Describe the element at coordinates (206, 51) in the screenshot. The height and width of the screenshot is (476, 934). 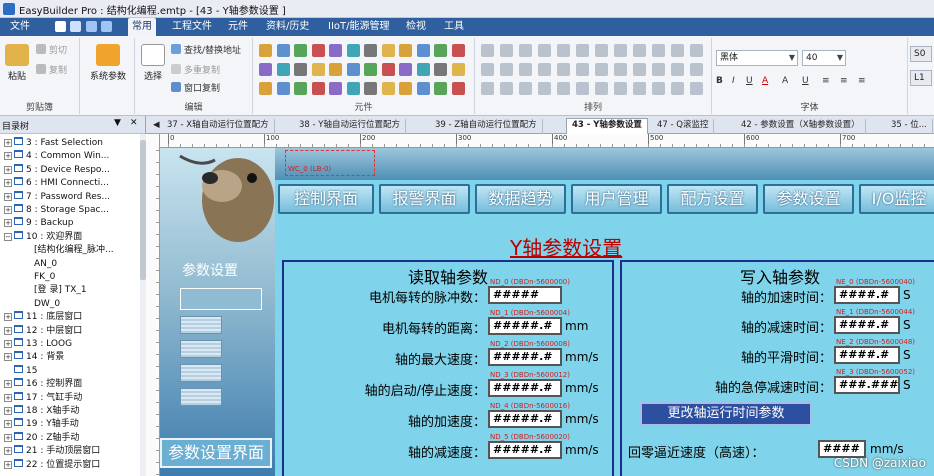
I see `find-replace-button: 查找/替换地址` at that location.